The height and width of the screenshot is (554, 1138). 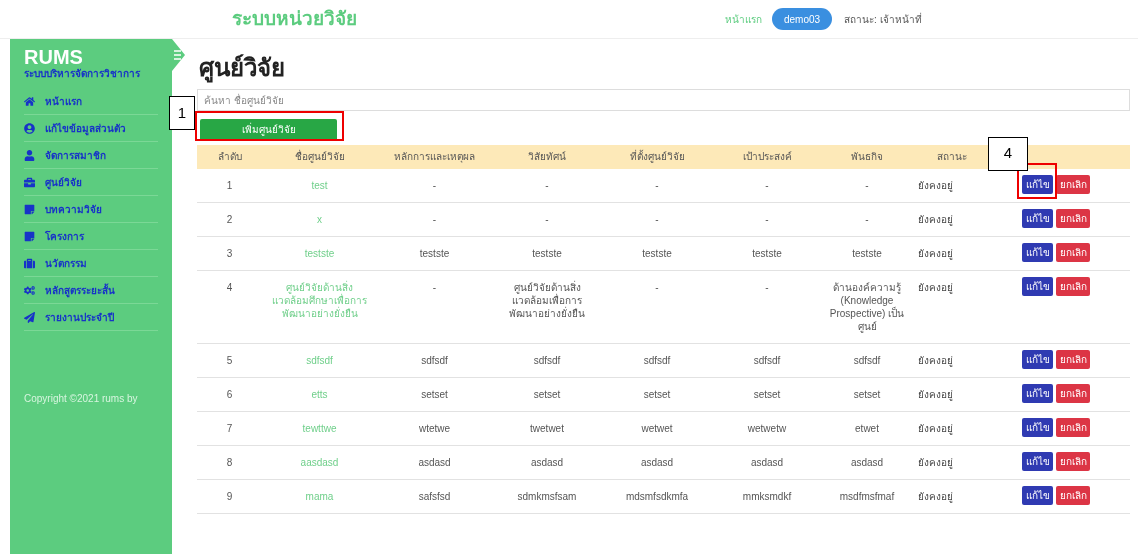 I want to click on briefcase-icon, so click(x=29, y=182).